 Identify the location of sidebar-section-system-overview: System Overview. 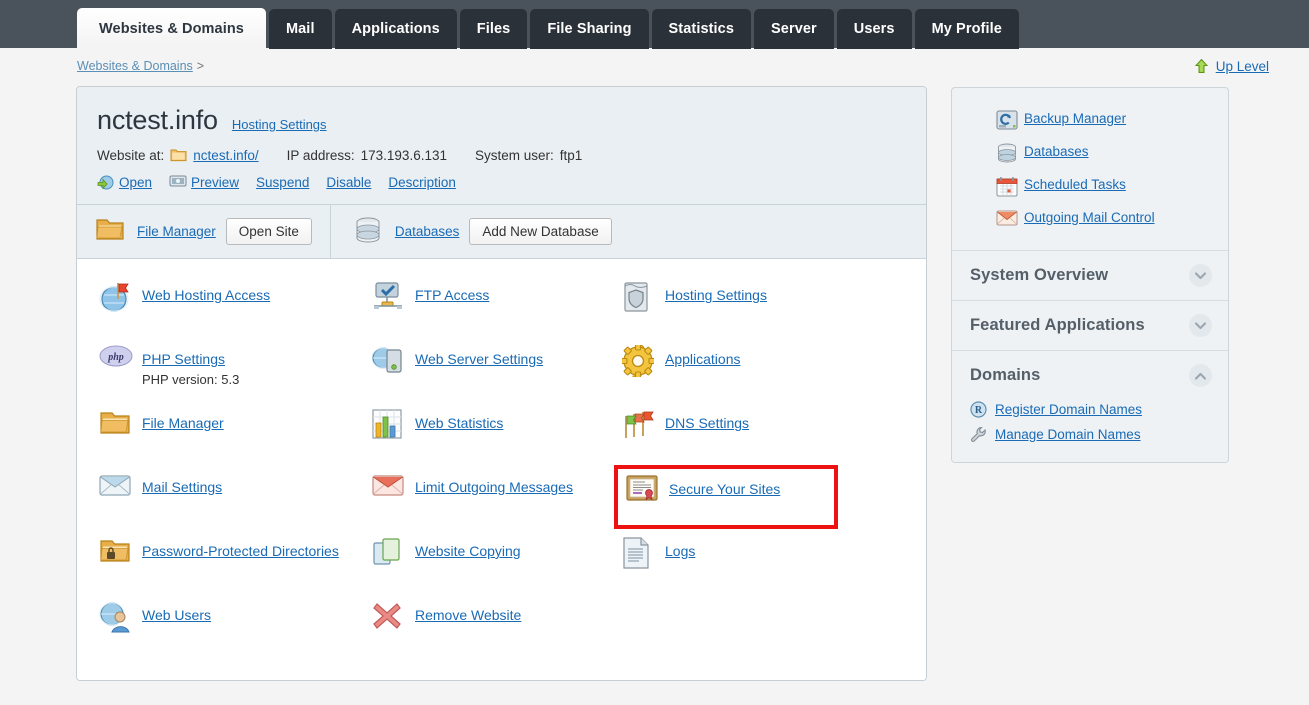
(1090, 275).